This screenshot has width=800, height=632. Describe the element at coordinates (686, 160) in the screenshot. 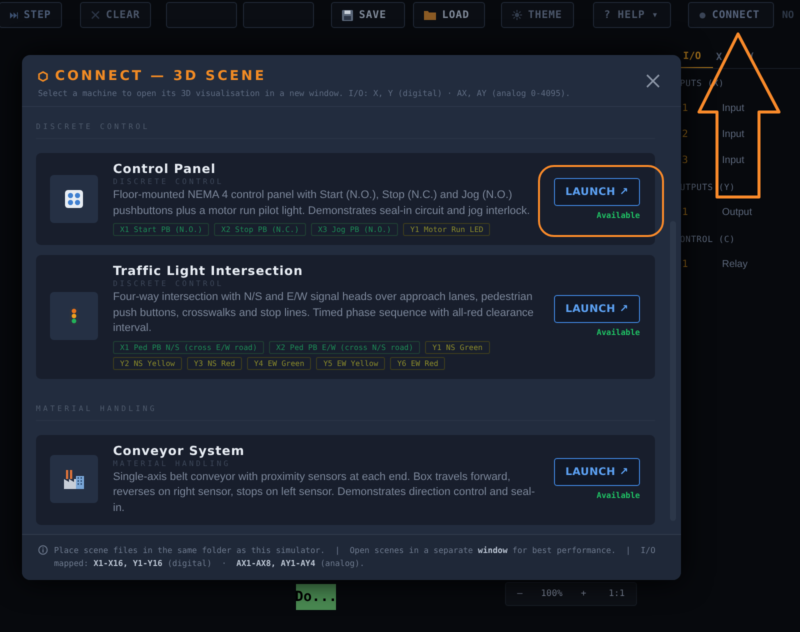

I see `row-number: 3` at that location.